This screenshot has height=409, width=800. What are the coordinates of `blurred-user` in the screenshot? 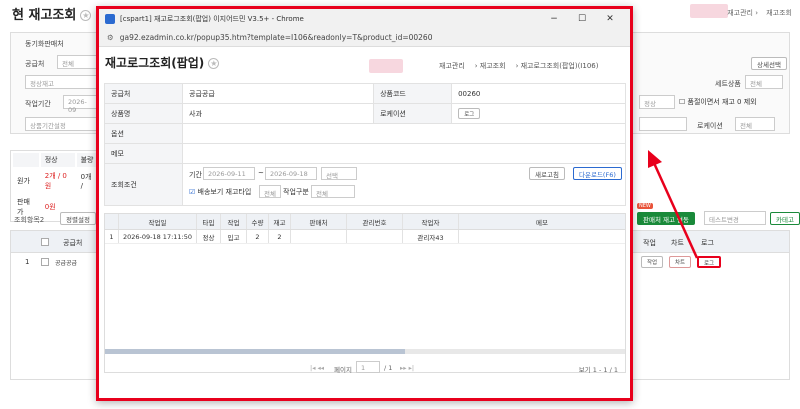 It's located at (386, 66).